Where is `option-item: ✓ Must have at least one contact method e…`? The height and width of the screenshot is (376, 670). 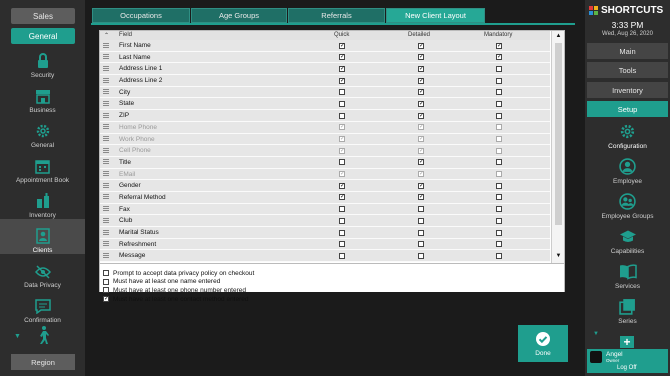 option-item: ✓ Must have at least one contact method e… is located at coordinates (176, 299).